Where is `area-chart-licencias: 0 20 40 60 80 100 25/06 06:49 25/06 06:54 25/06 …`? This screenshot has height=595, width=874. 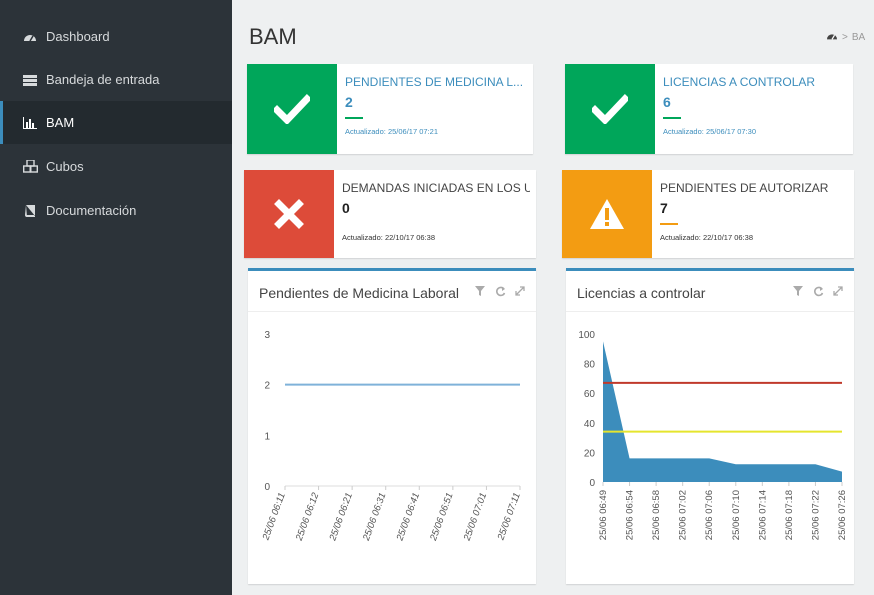
area-chart-licencias: 0 20 40 60 80 100 25/06 06:49 25/06 06:54 25/06 … is located at coordinates (713, 435).